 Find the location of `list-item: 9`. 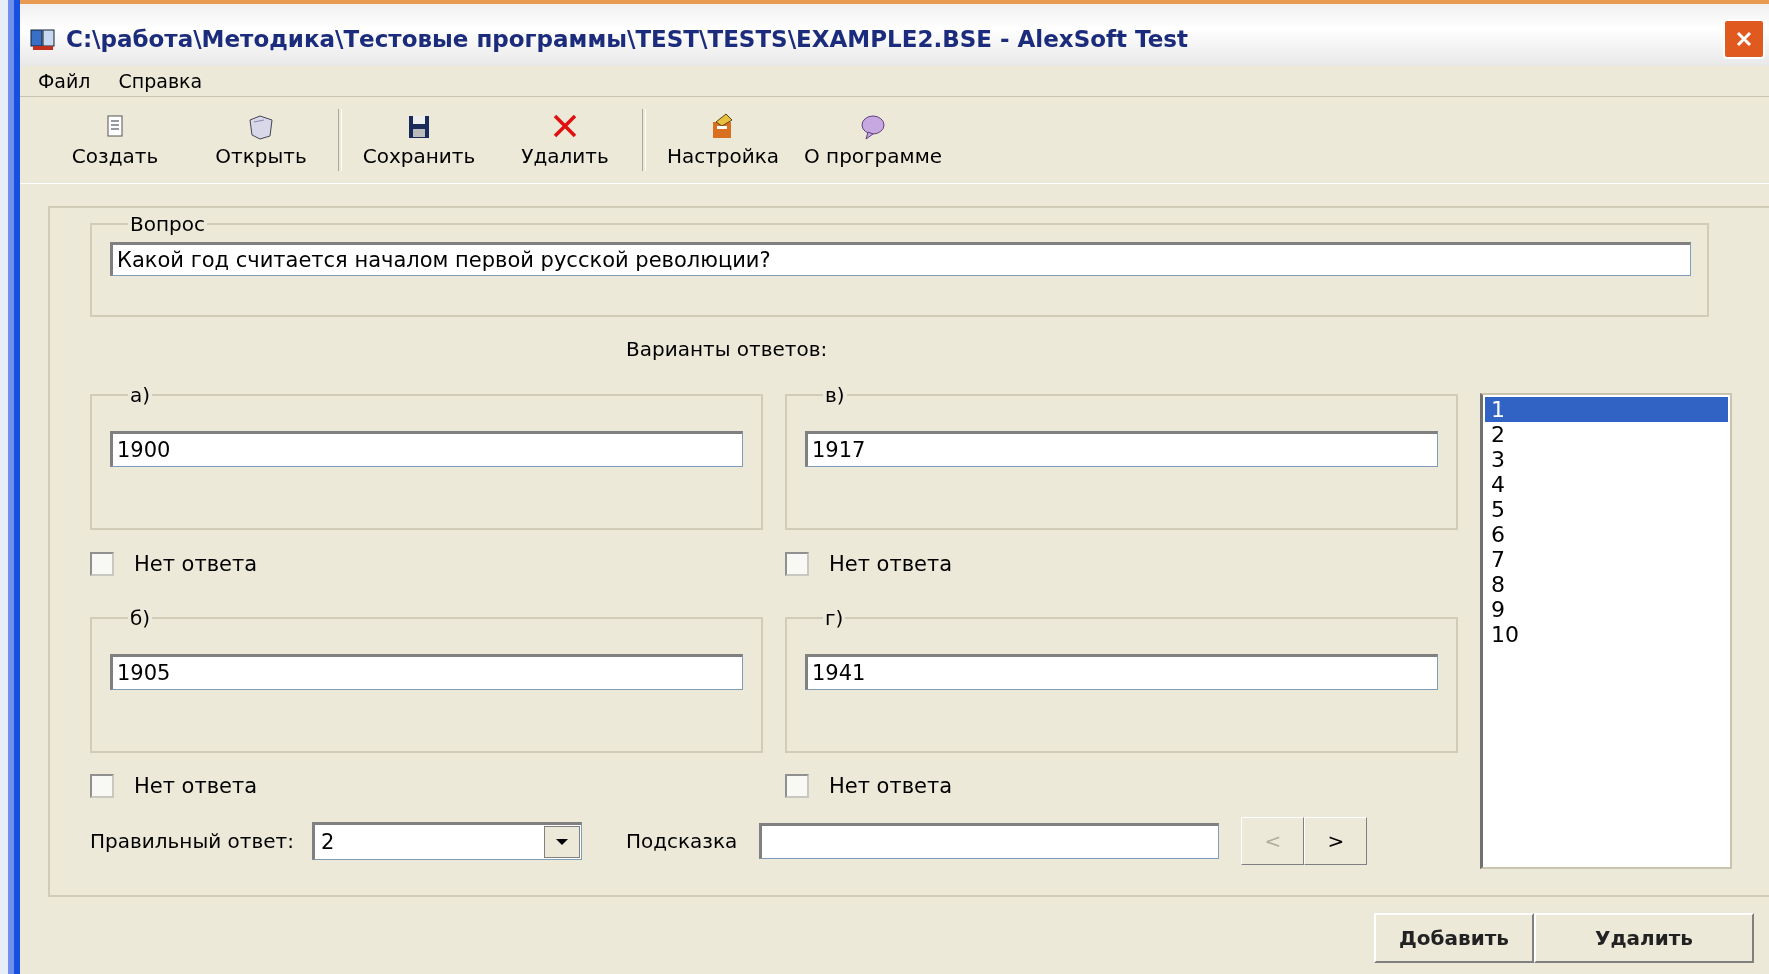

list-item: 9 is located at coordinates (1606, 609).